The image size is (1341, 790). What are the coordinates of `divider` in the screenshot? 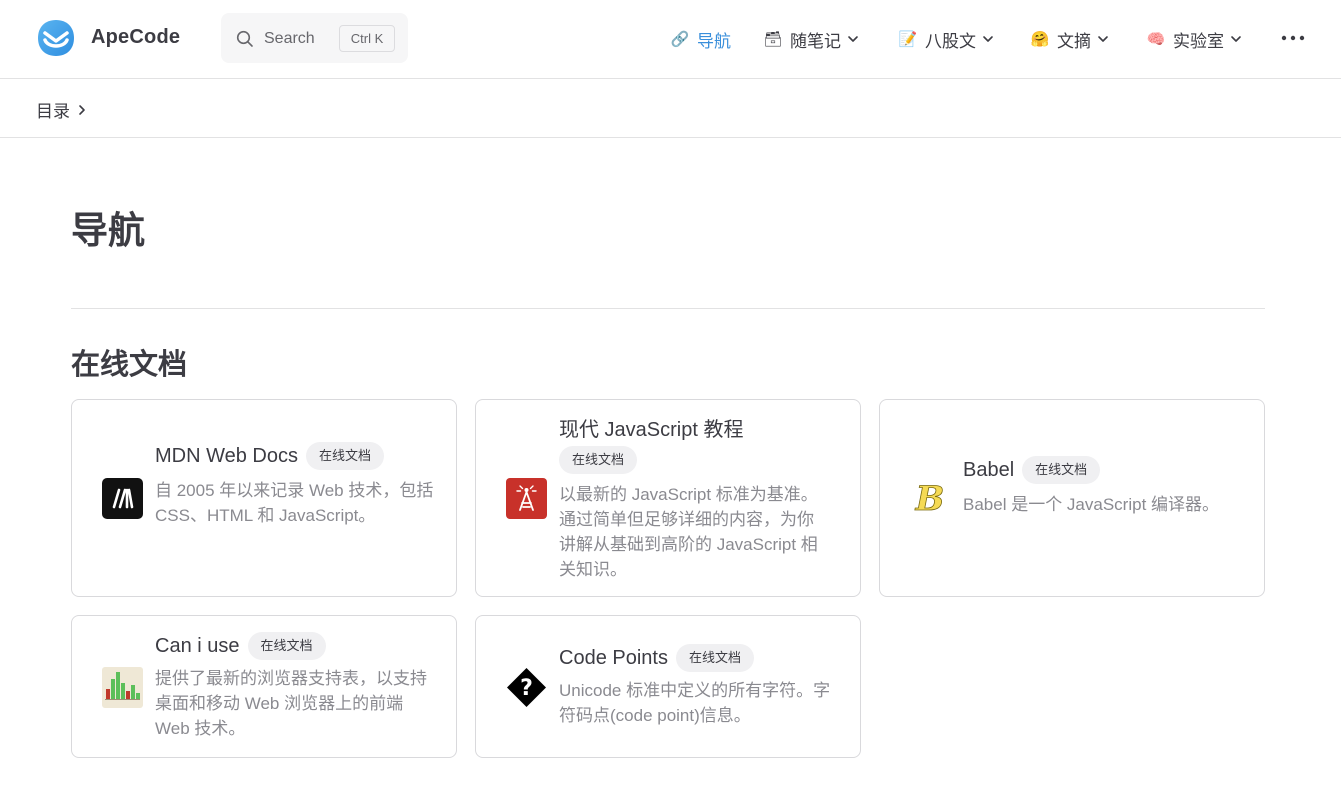 It's located at (668, 308).